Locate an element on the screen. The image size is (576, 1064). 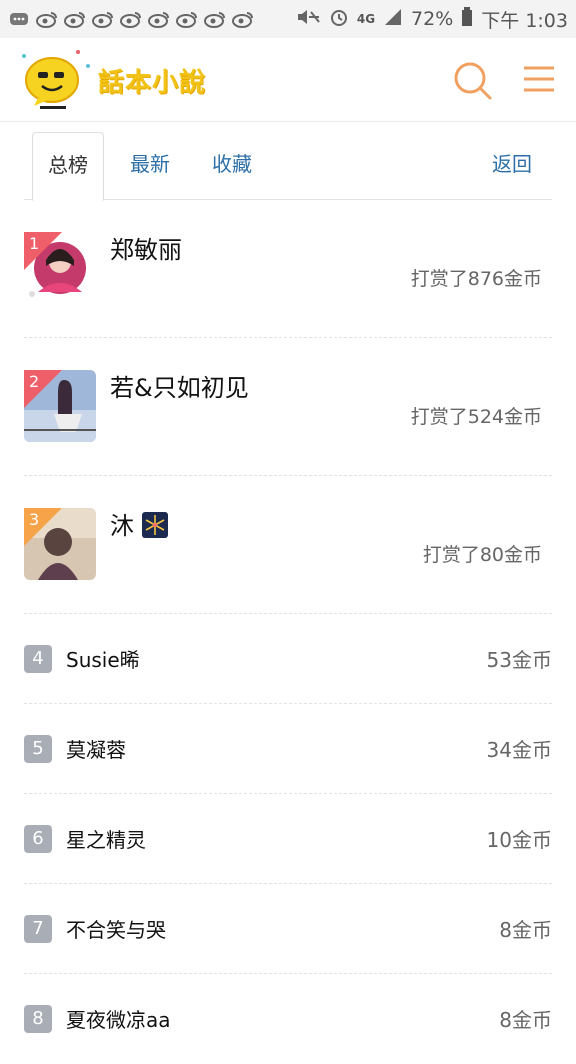
avatar: 1 is located at coordinates (60, 268).